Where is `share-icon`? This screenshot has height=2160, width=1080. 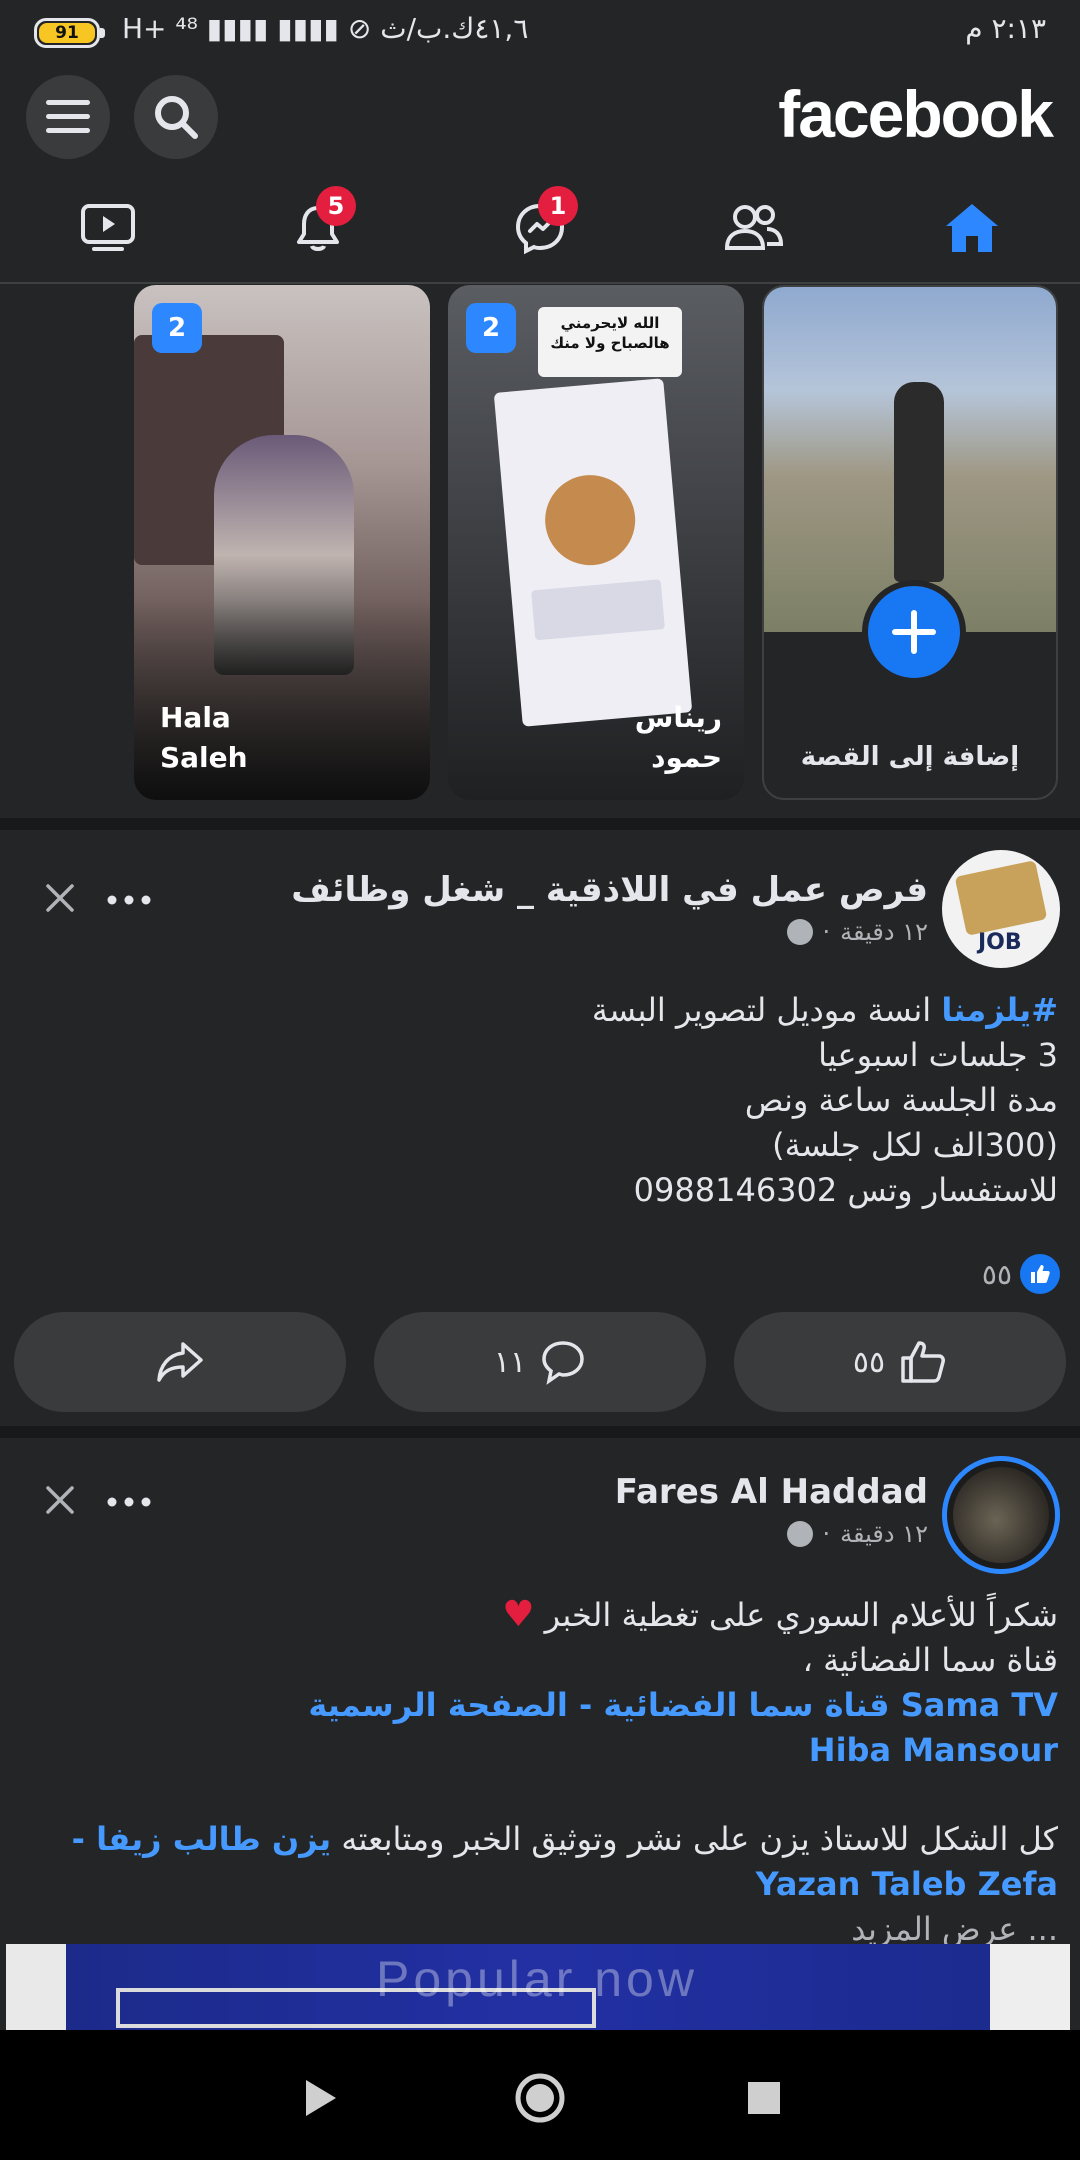
share-icon is located at coordinates (180, 1362).